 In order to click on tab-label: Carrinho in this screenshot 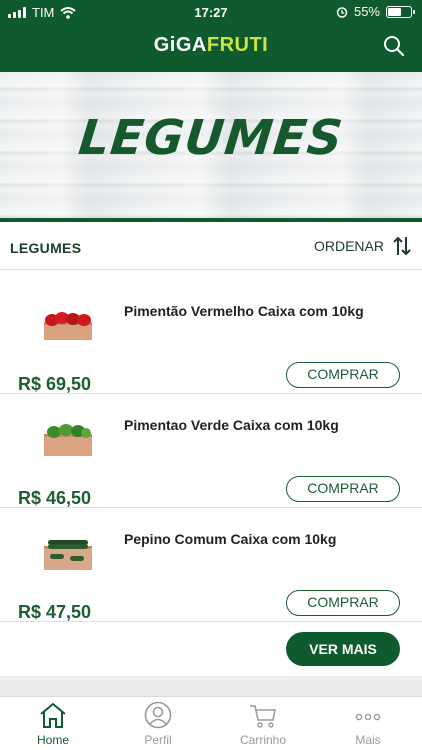, I will do `click(263, 740)`.